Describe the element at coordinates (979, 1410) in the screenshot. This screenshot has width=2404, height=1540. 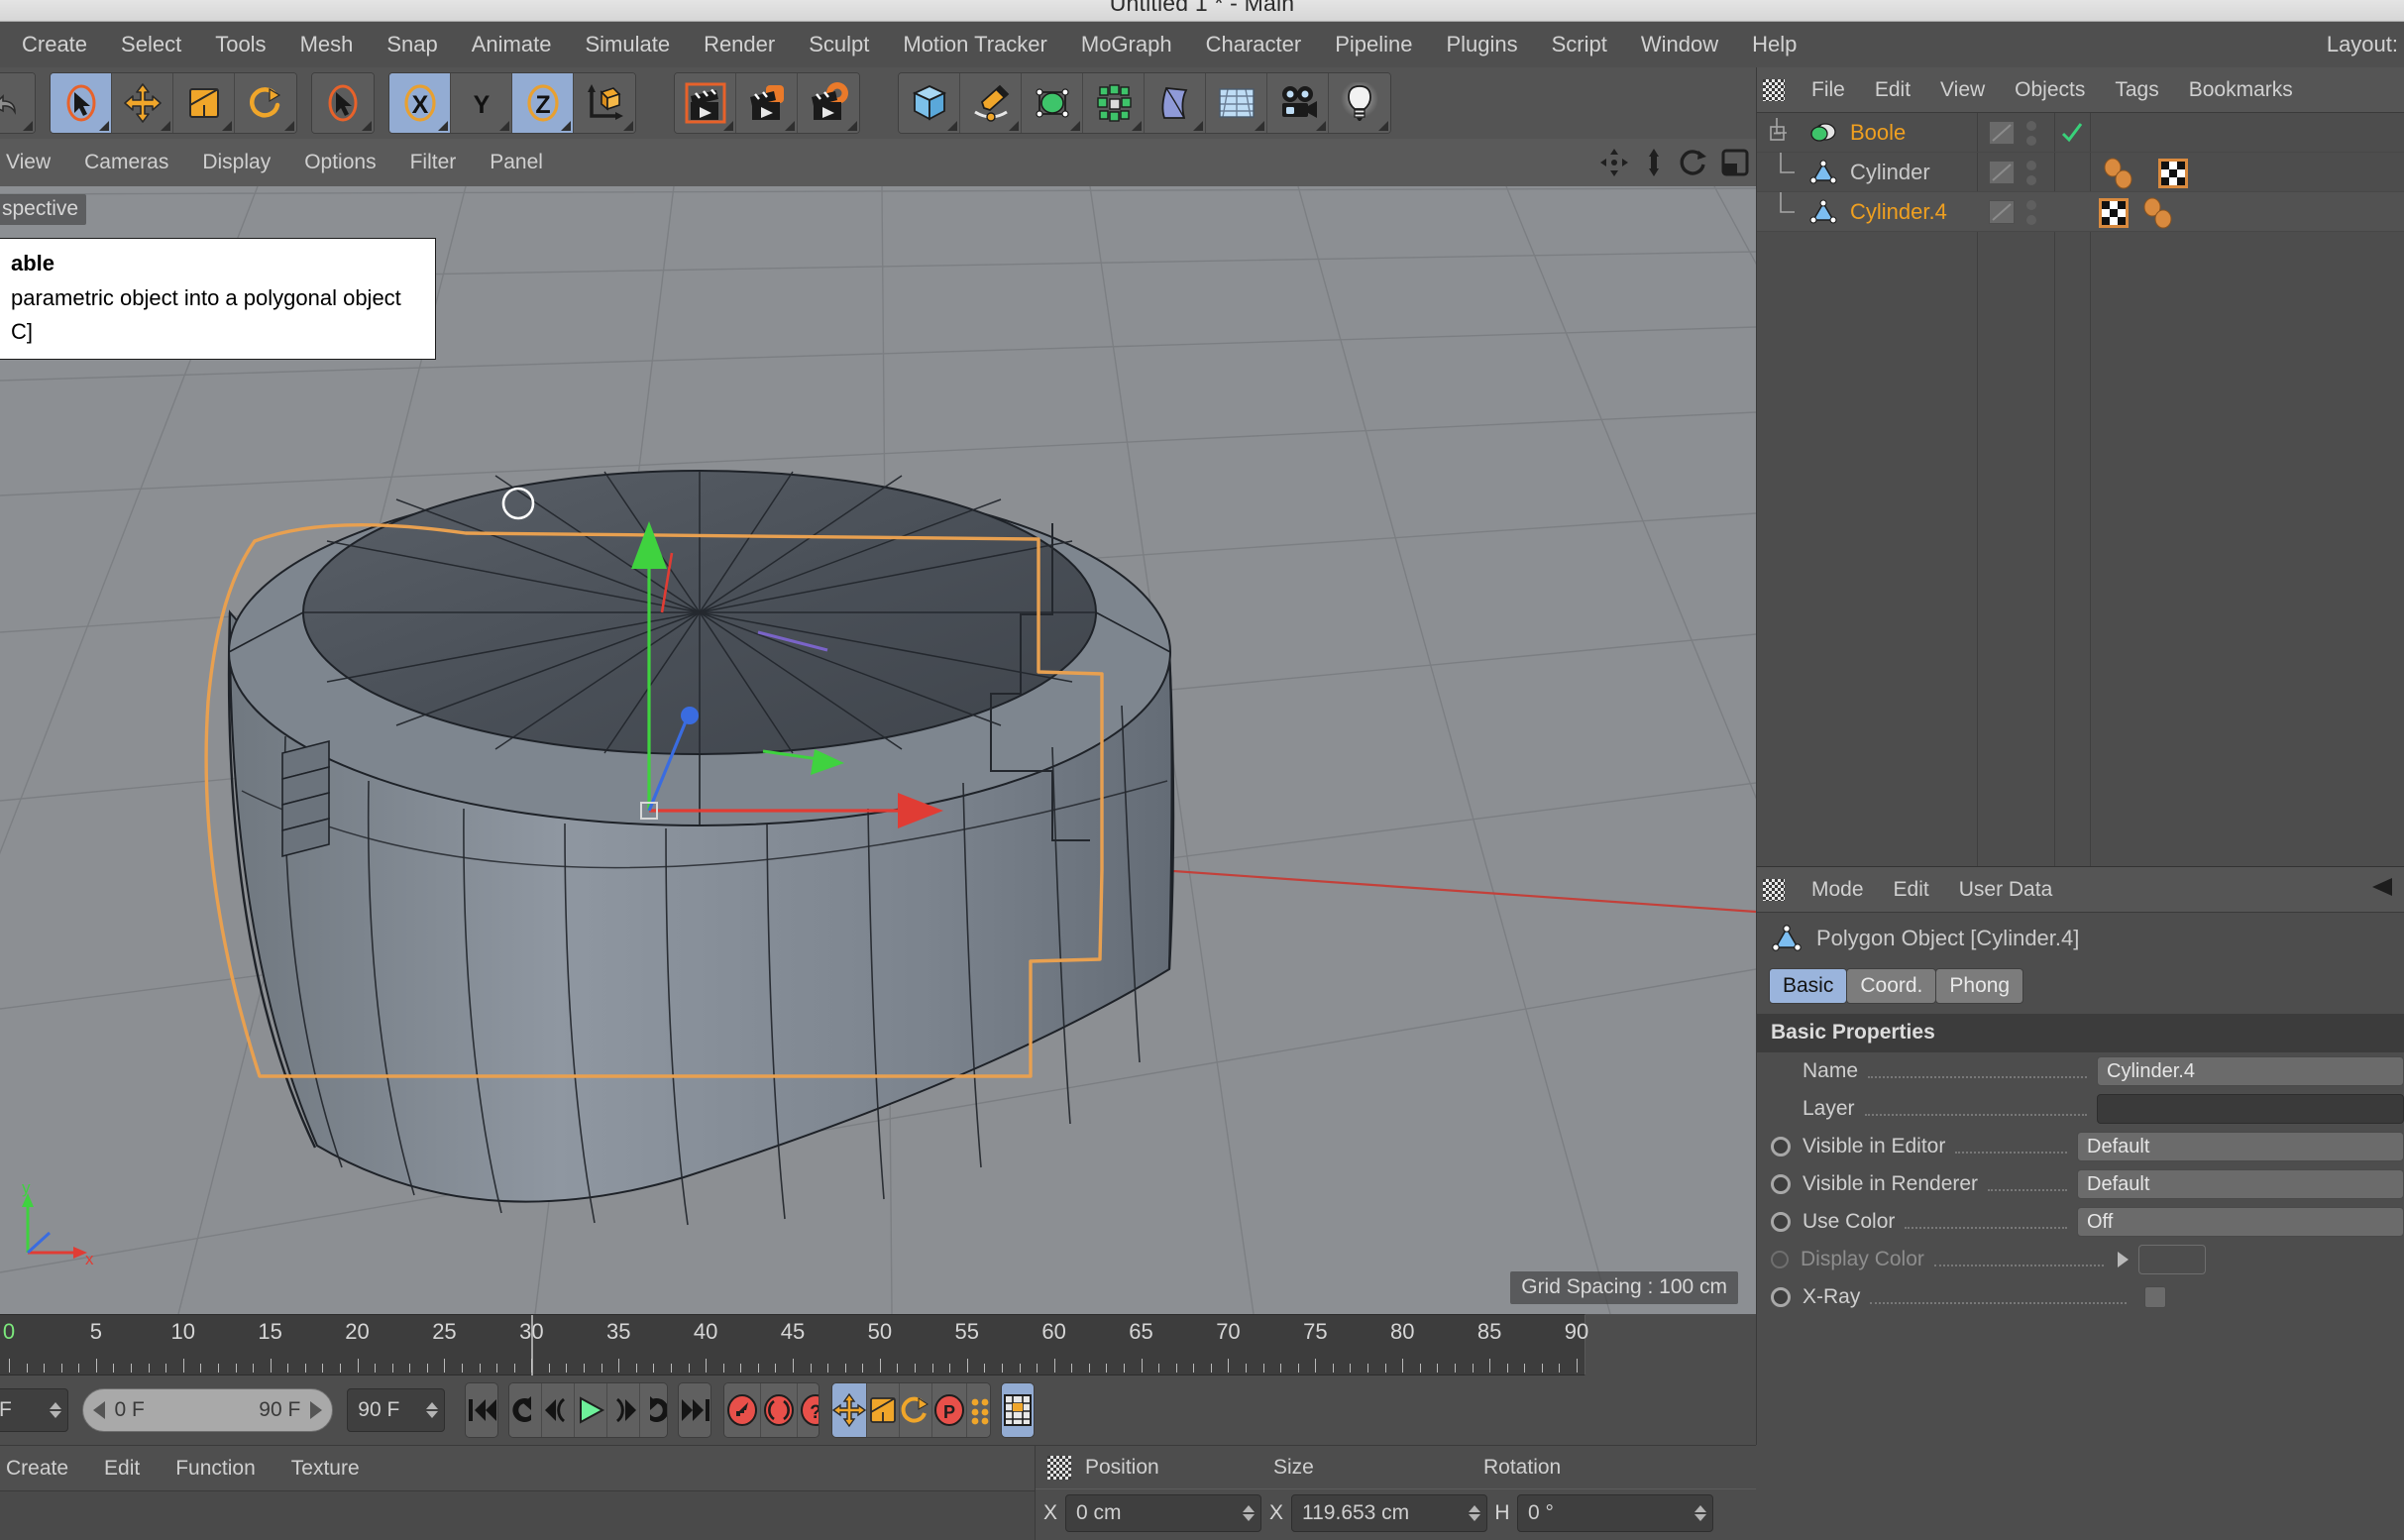
I see `pla-key-toggle` at that location.